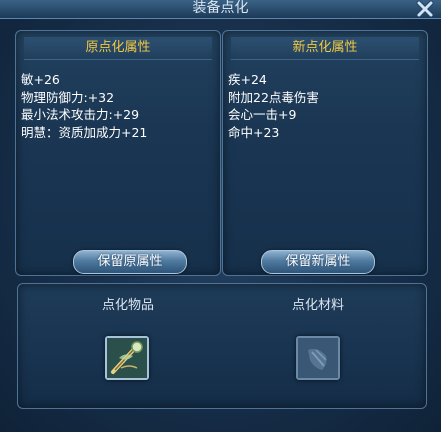 This screenshot has height=432, width=441. What do you see at coordinates (40, 79) in the screenshot?
I see `original-attribute: 敏+26` at bounding box center [40, 79].